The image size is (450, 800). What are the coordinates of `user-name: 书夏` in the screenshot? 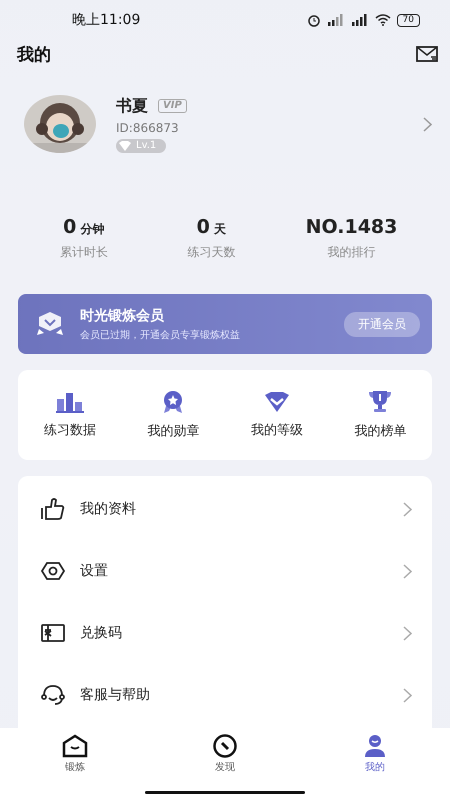 It's located at (132, 106).